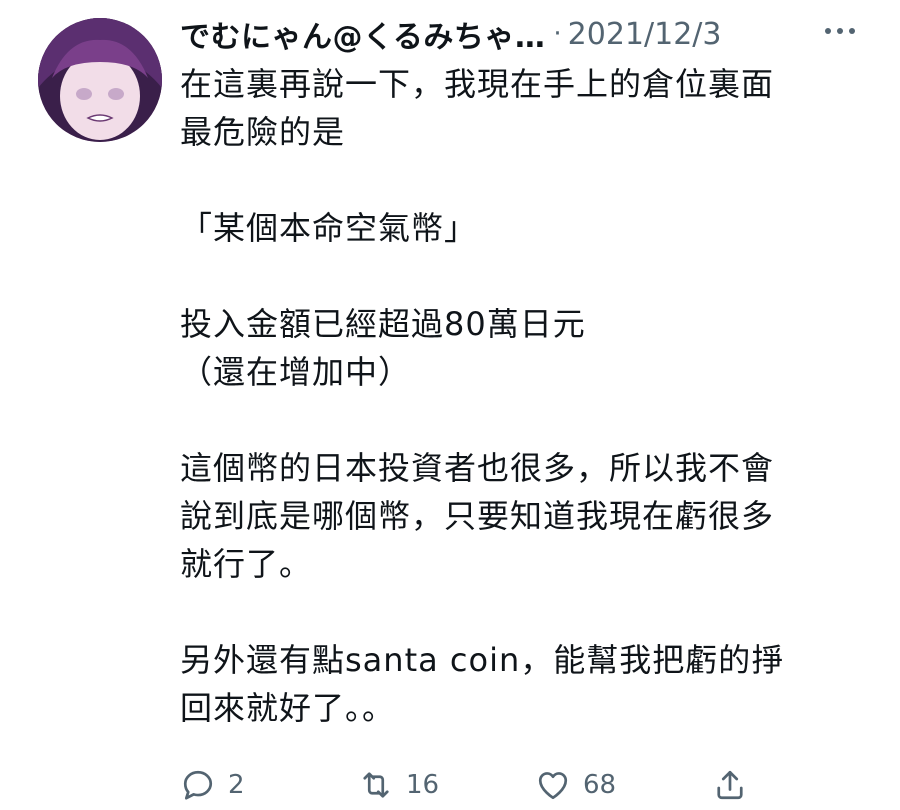 This screenshot has width=900, height=810. I want to click on tweet-actions: 2 16 68, so click(525, 785).